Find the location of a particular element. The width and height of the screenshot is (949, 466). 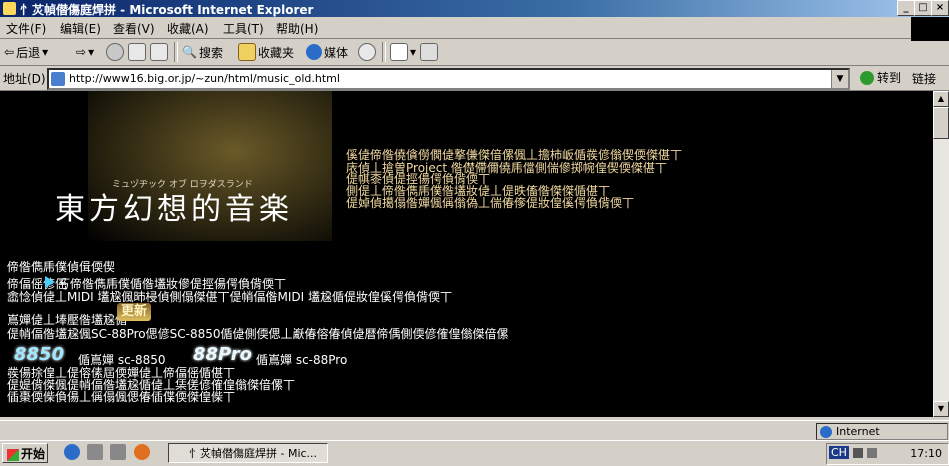

media-icon is located at coordinates (314, 52).